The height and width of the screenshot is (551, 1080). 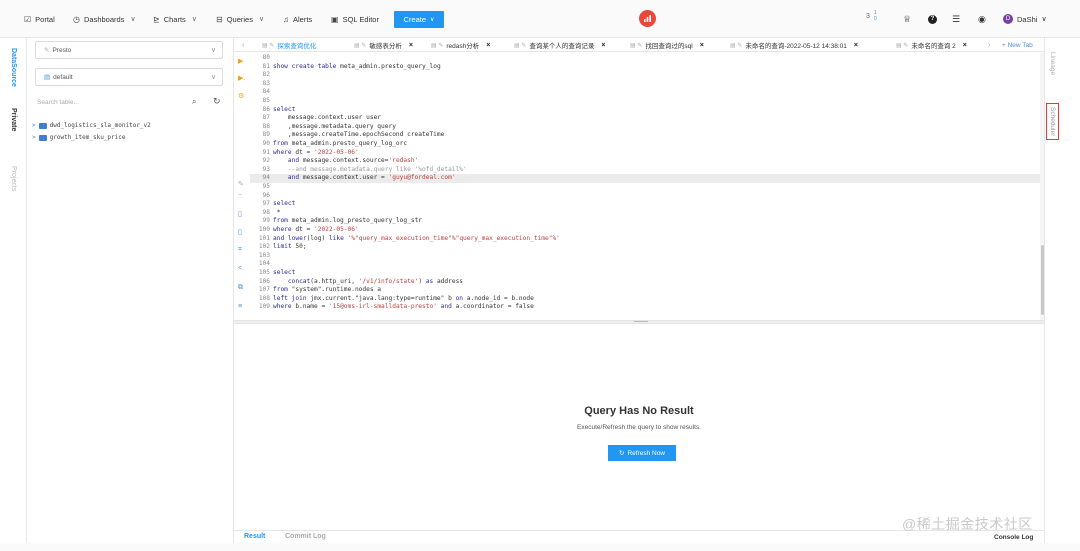 I want to click on query-tab: ▤ ✎ 未命名的查询 2 ×, so click(x=931, y=45).